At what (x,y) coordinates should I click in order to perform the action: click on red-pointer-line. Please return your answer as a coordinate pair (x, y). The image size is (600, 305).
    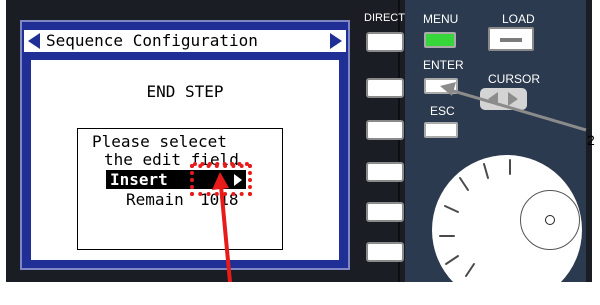
    Looking at the image, I should click on (225, 233).